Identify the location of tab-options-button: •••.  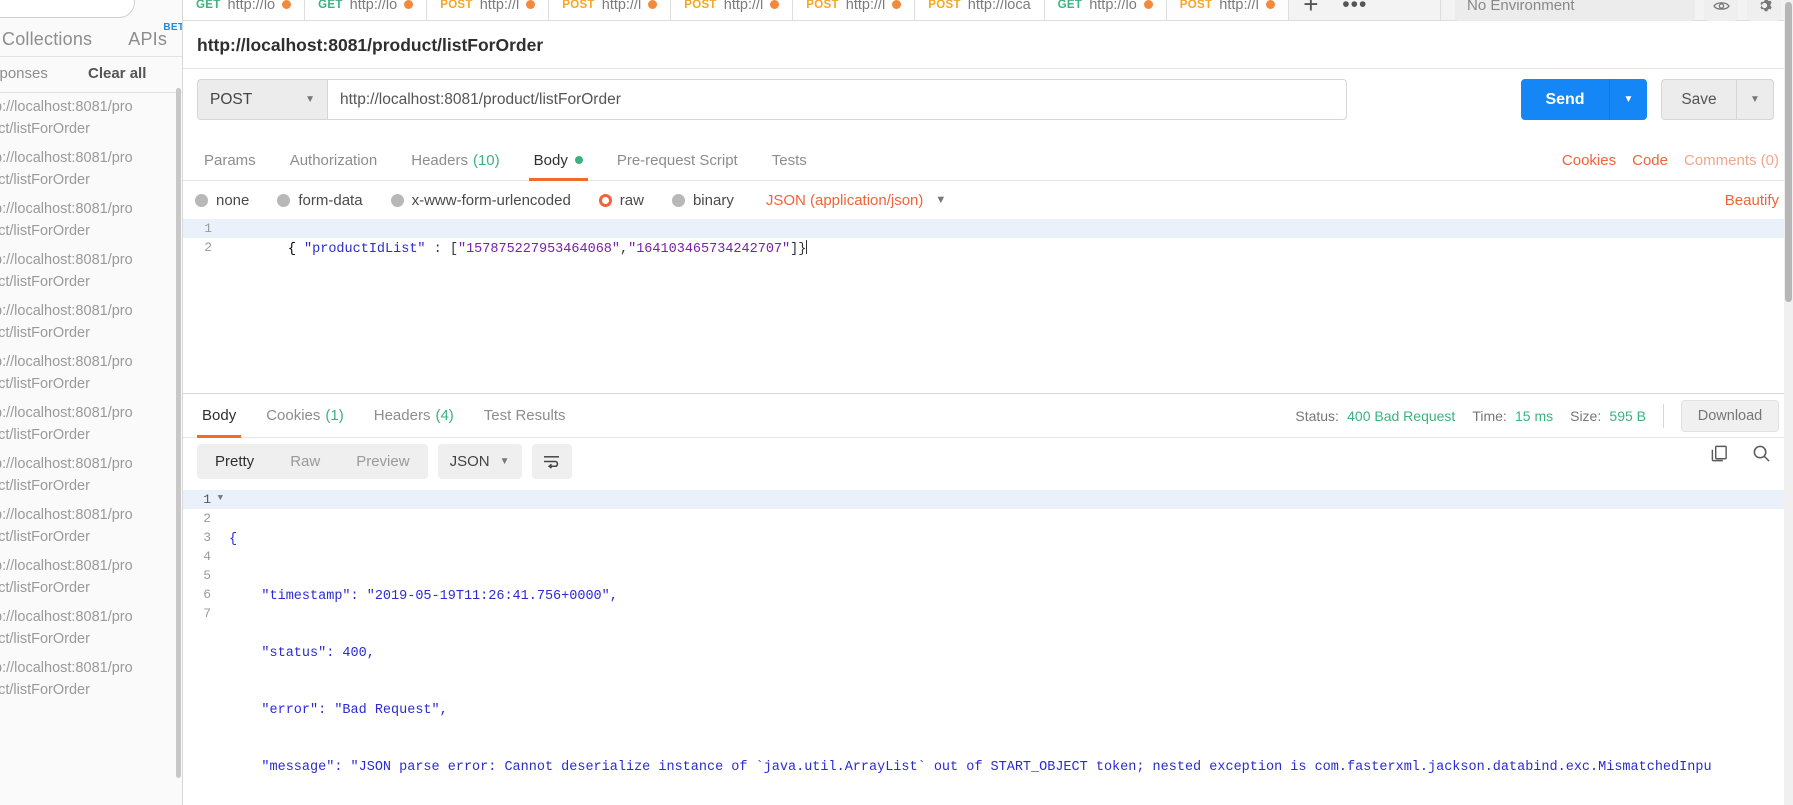
(1355, 10).